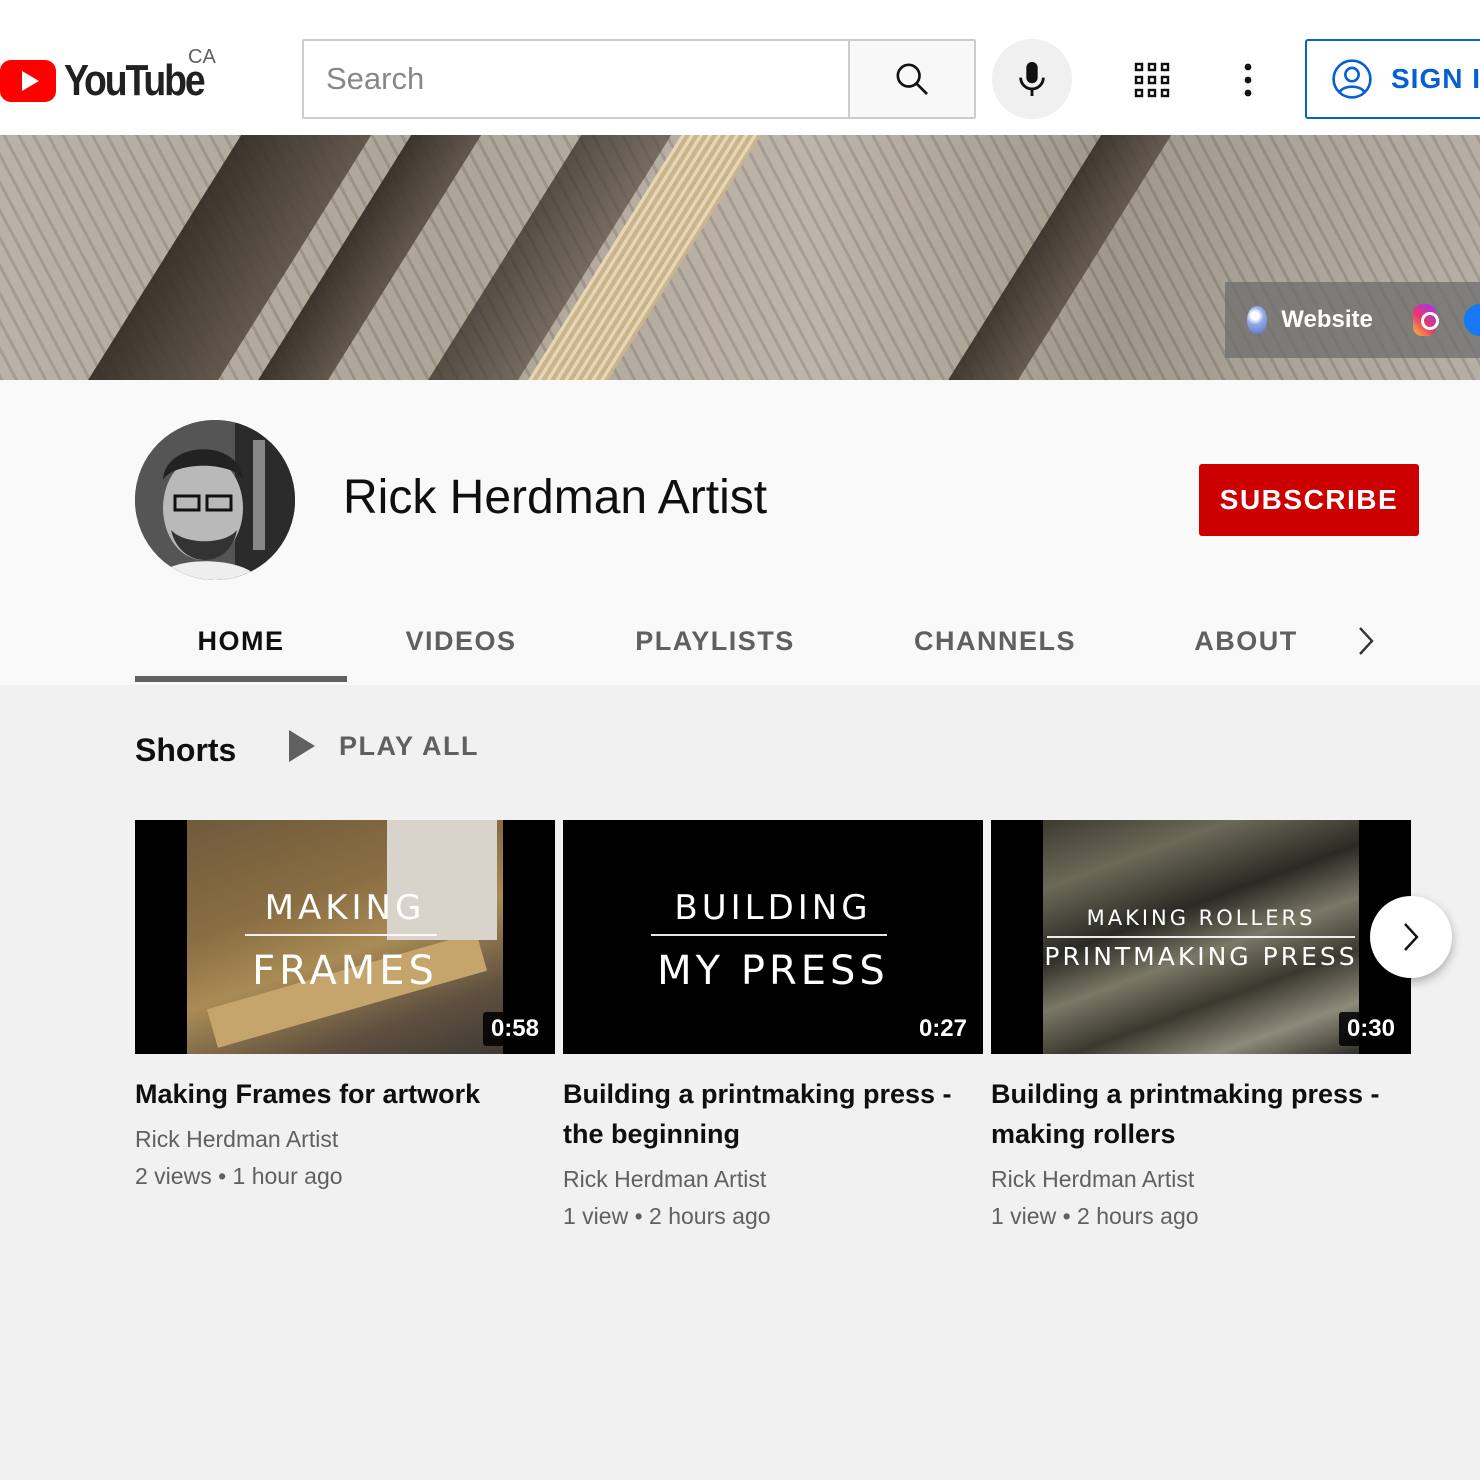  Describe the element at coordinates (773, 908) in the screenshot. I see `thumbnail-caption-line1: BUILDING` at that location.